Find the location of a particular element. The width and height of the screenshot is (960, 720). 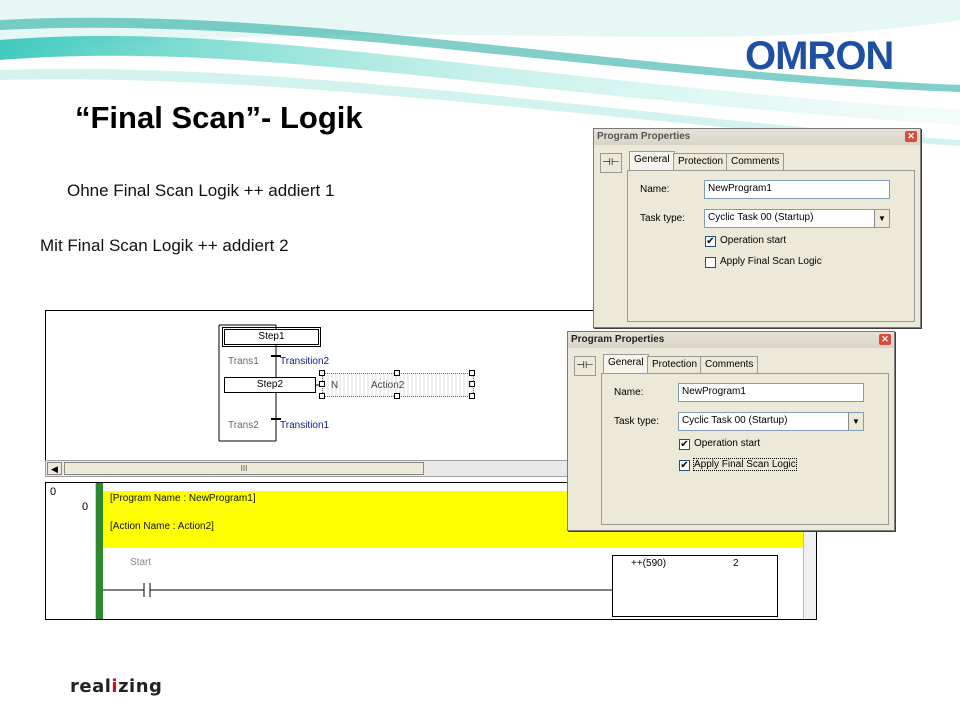

footer-brand-pre: real is located at coordinates (91, 686).